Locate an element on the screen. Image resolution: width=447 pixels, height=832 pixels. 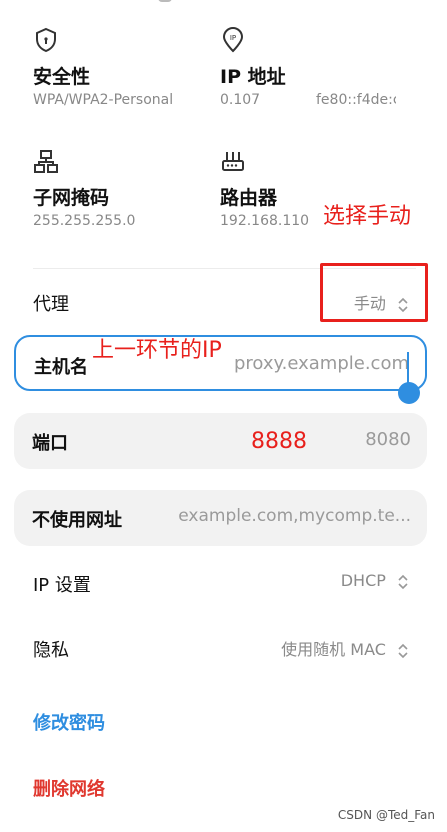
privacy-selector: 使用随机 MAC is located at coordinates (345, 648).